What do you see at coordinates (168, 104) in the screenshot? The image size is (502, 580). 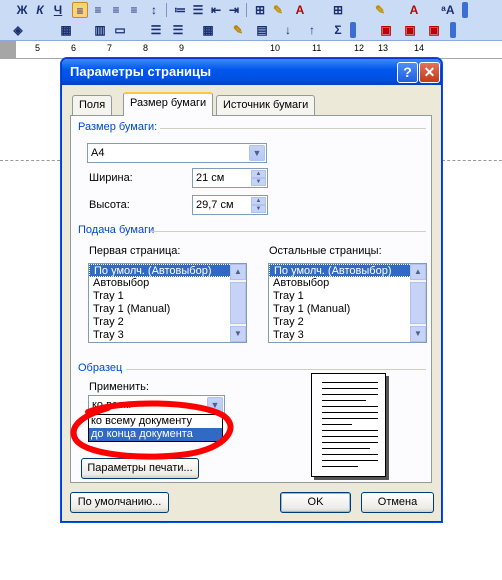 I see `tab-paper-size: Размер бумаги` at bounding box center [168, 104].